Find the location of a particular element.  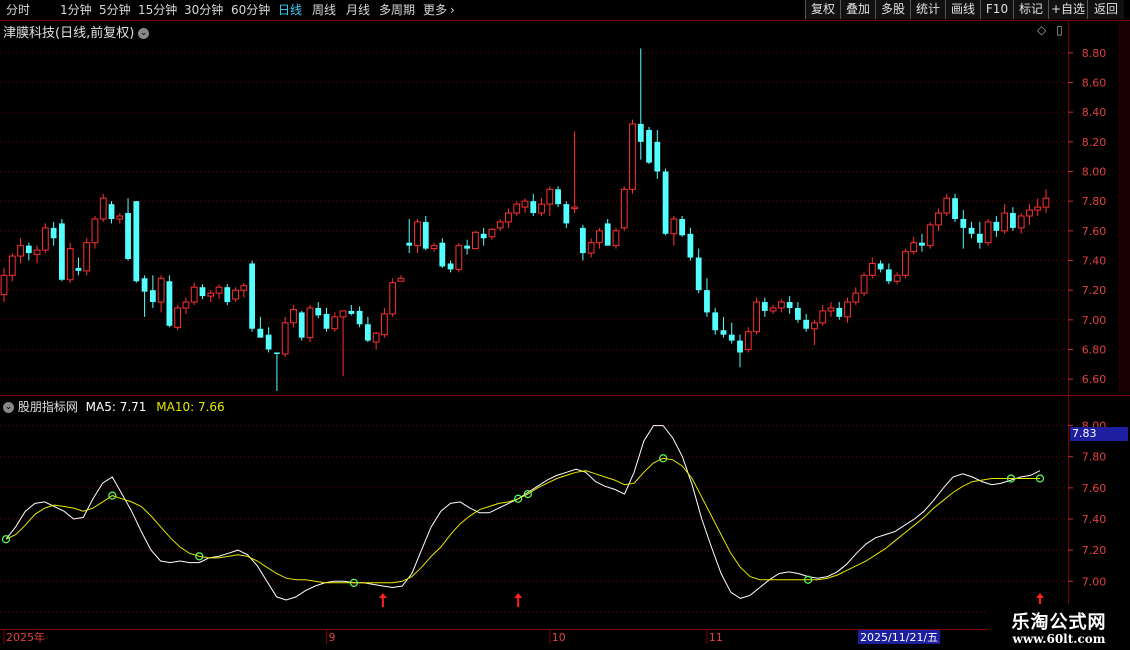

main-ytick-label: 7.60 is located at coordinates (1094, 231).